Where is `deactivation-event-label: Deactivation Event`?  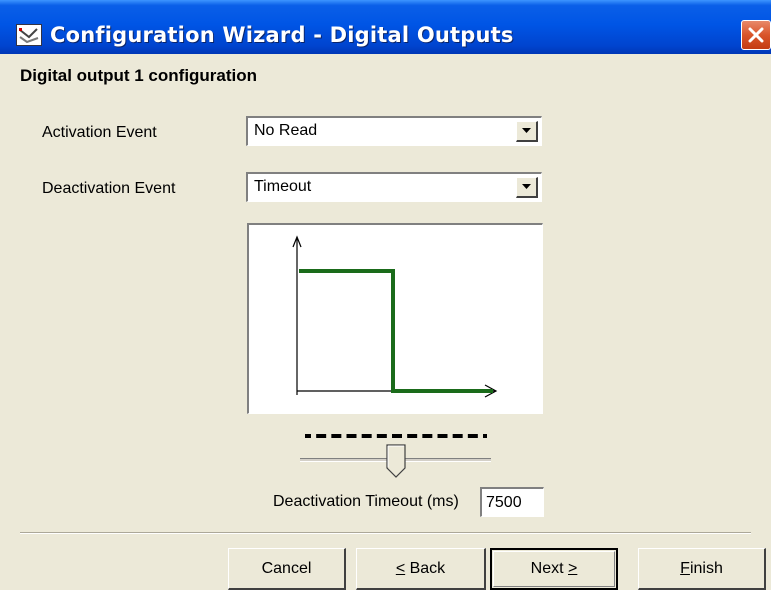
deactivation-event-label: Deactivation Event is located at coordinates (109, 188).